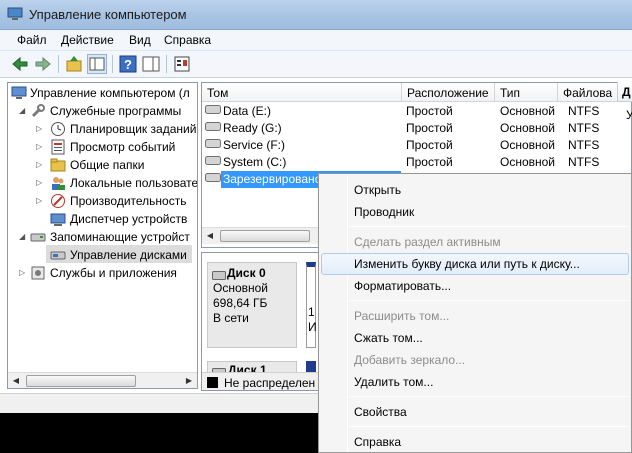 Image resolution: width=632 pixels, height=453 pixels. Describe the element at coordinates (526, 92) in the screenshot. I see `column-header-type: Тип` at that location.